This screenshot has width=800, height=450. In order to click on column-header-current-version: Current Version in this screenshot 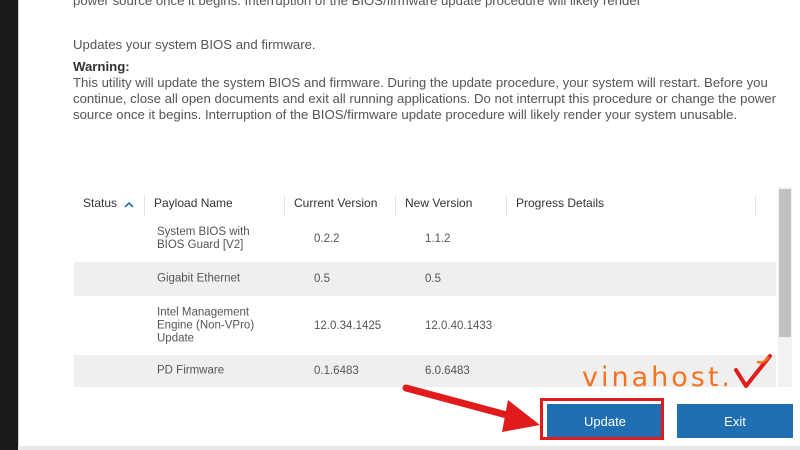, I will do `click(340, 206)`.